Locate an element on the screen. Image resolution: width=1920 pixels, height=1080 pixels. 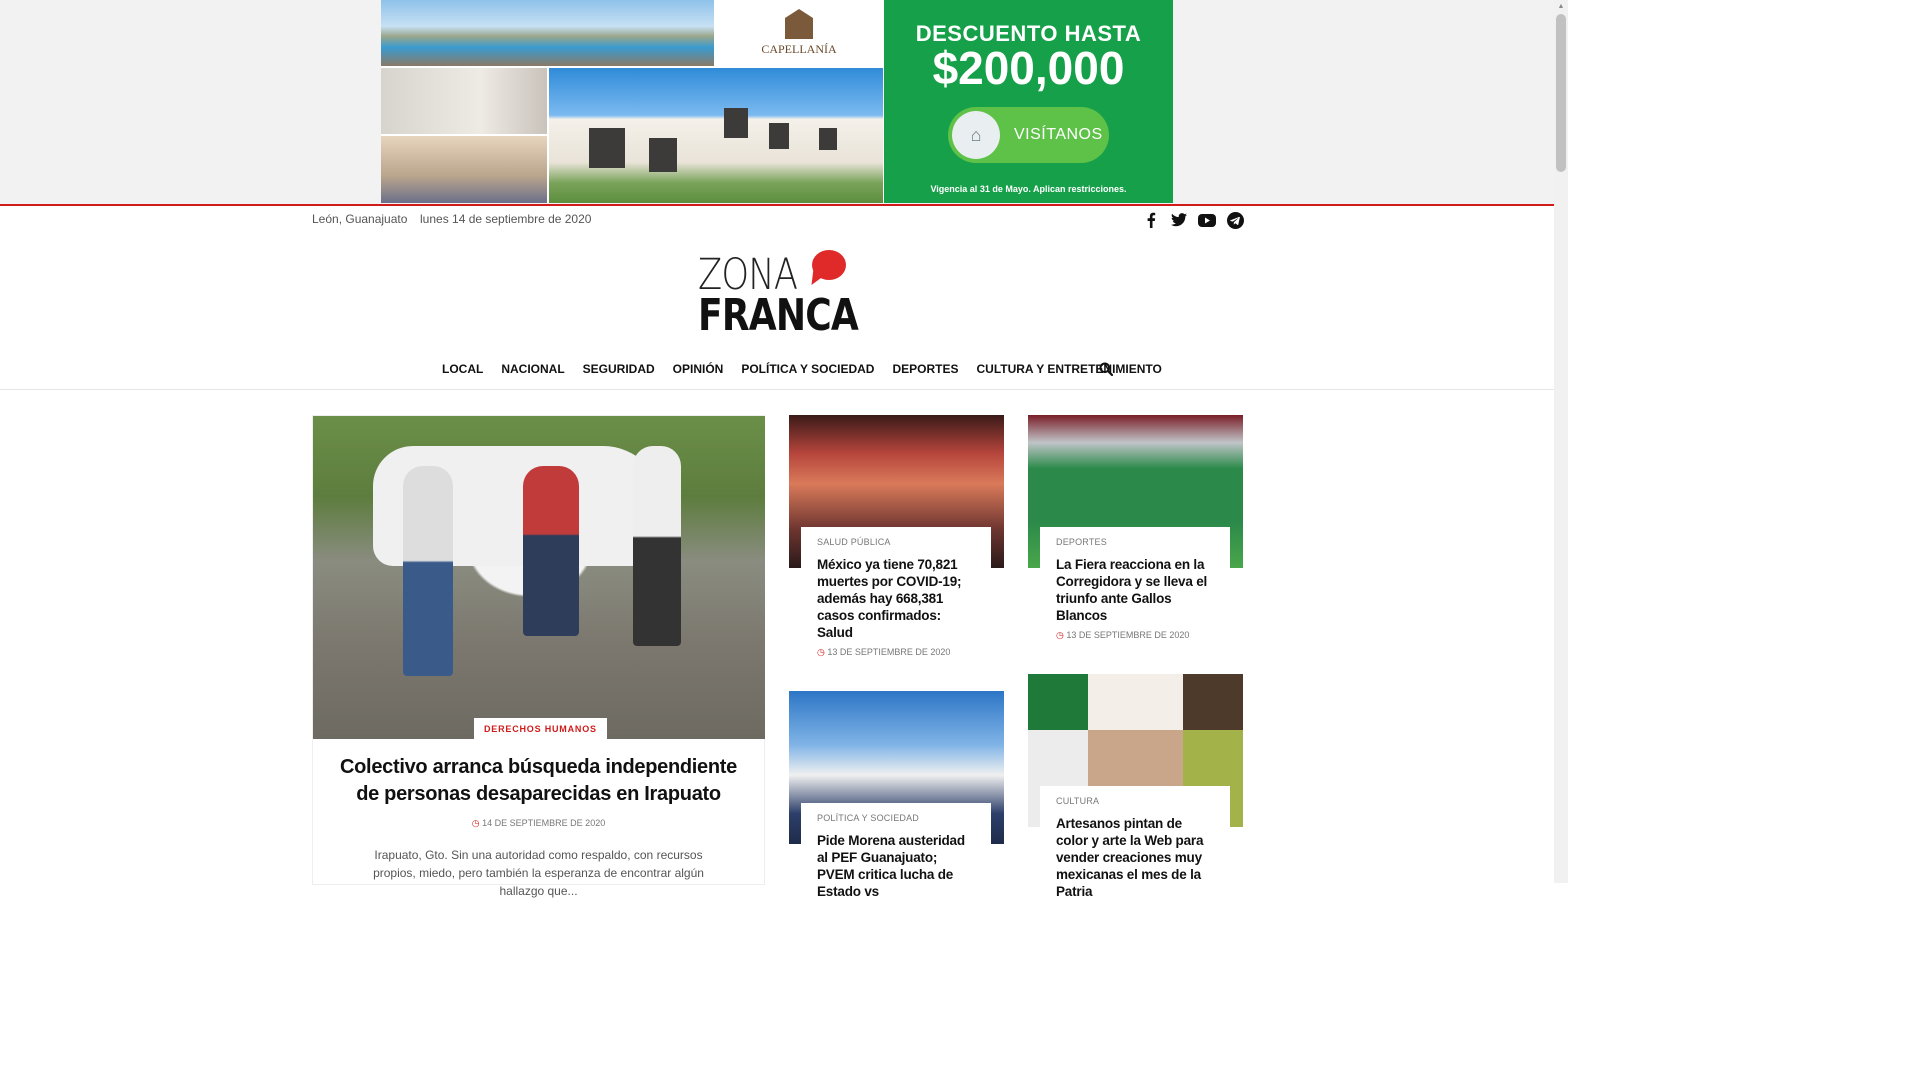
nav-item-nacional: NACIONAL is located at coordinates (532, 369).